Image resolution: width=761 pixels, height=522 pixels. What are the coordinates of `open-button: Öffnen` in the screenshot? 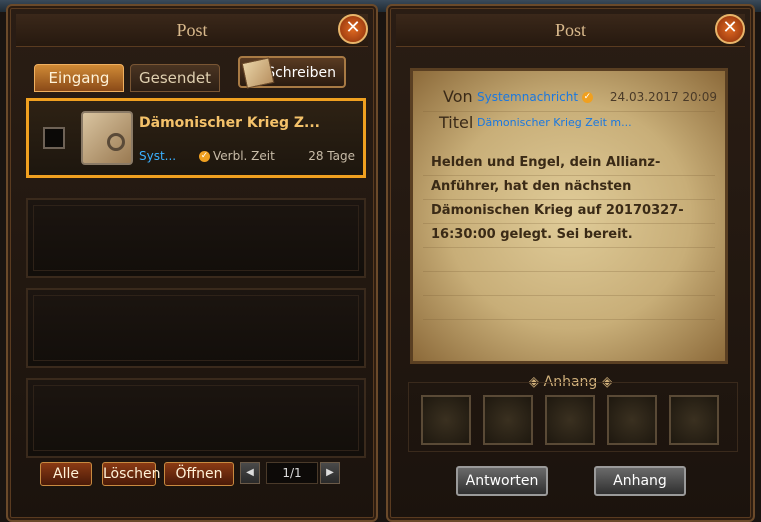 It's located at (199, 474).